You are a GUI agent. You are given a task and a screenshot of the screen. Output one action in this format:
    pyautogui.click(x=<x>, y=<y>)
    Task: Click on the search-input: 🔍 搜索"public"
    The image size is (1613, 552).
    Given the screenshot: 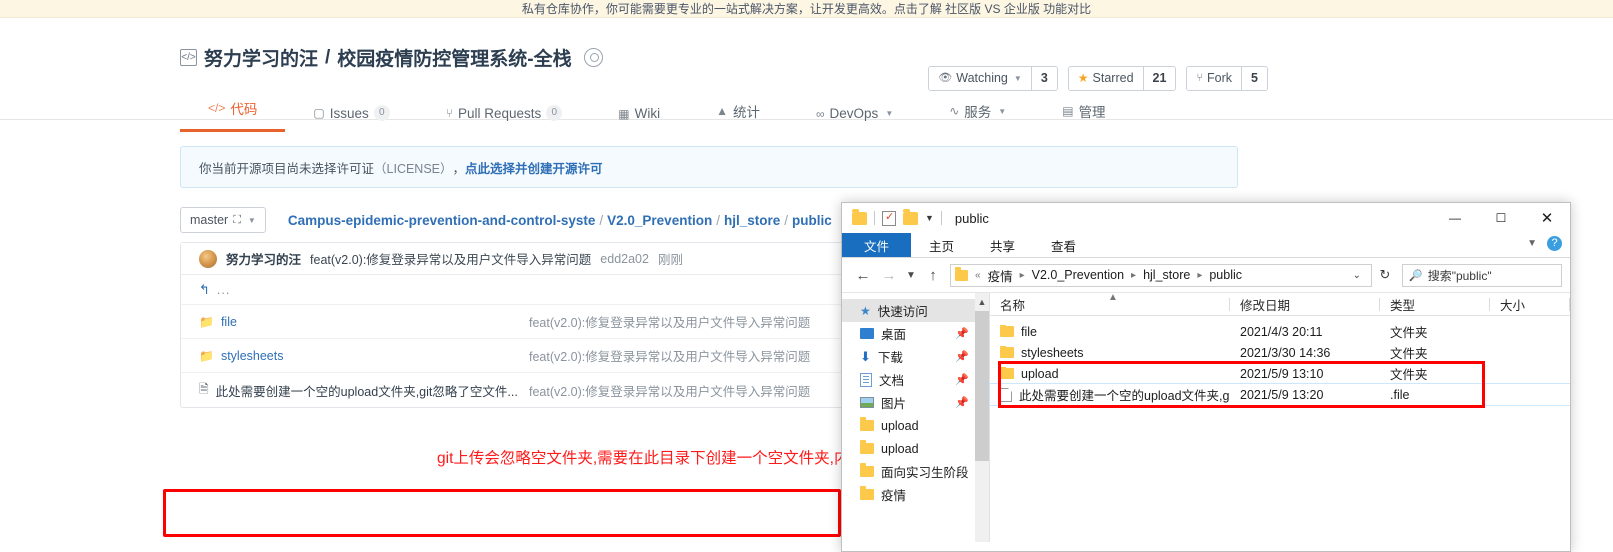 What is the action you would take?
    pyautogui.click(x=1482, y=275)
    